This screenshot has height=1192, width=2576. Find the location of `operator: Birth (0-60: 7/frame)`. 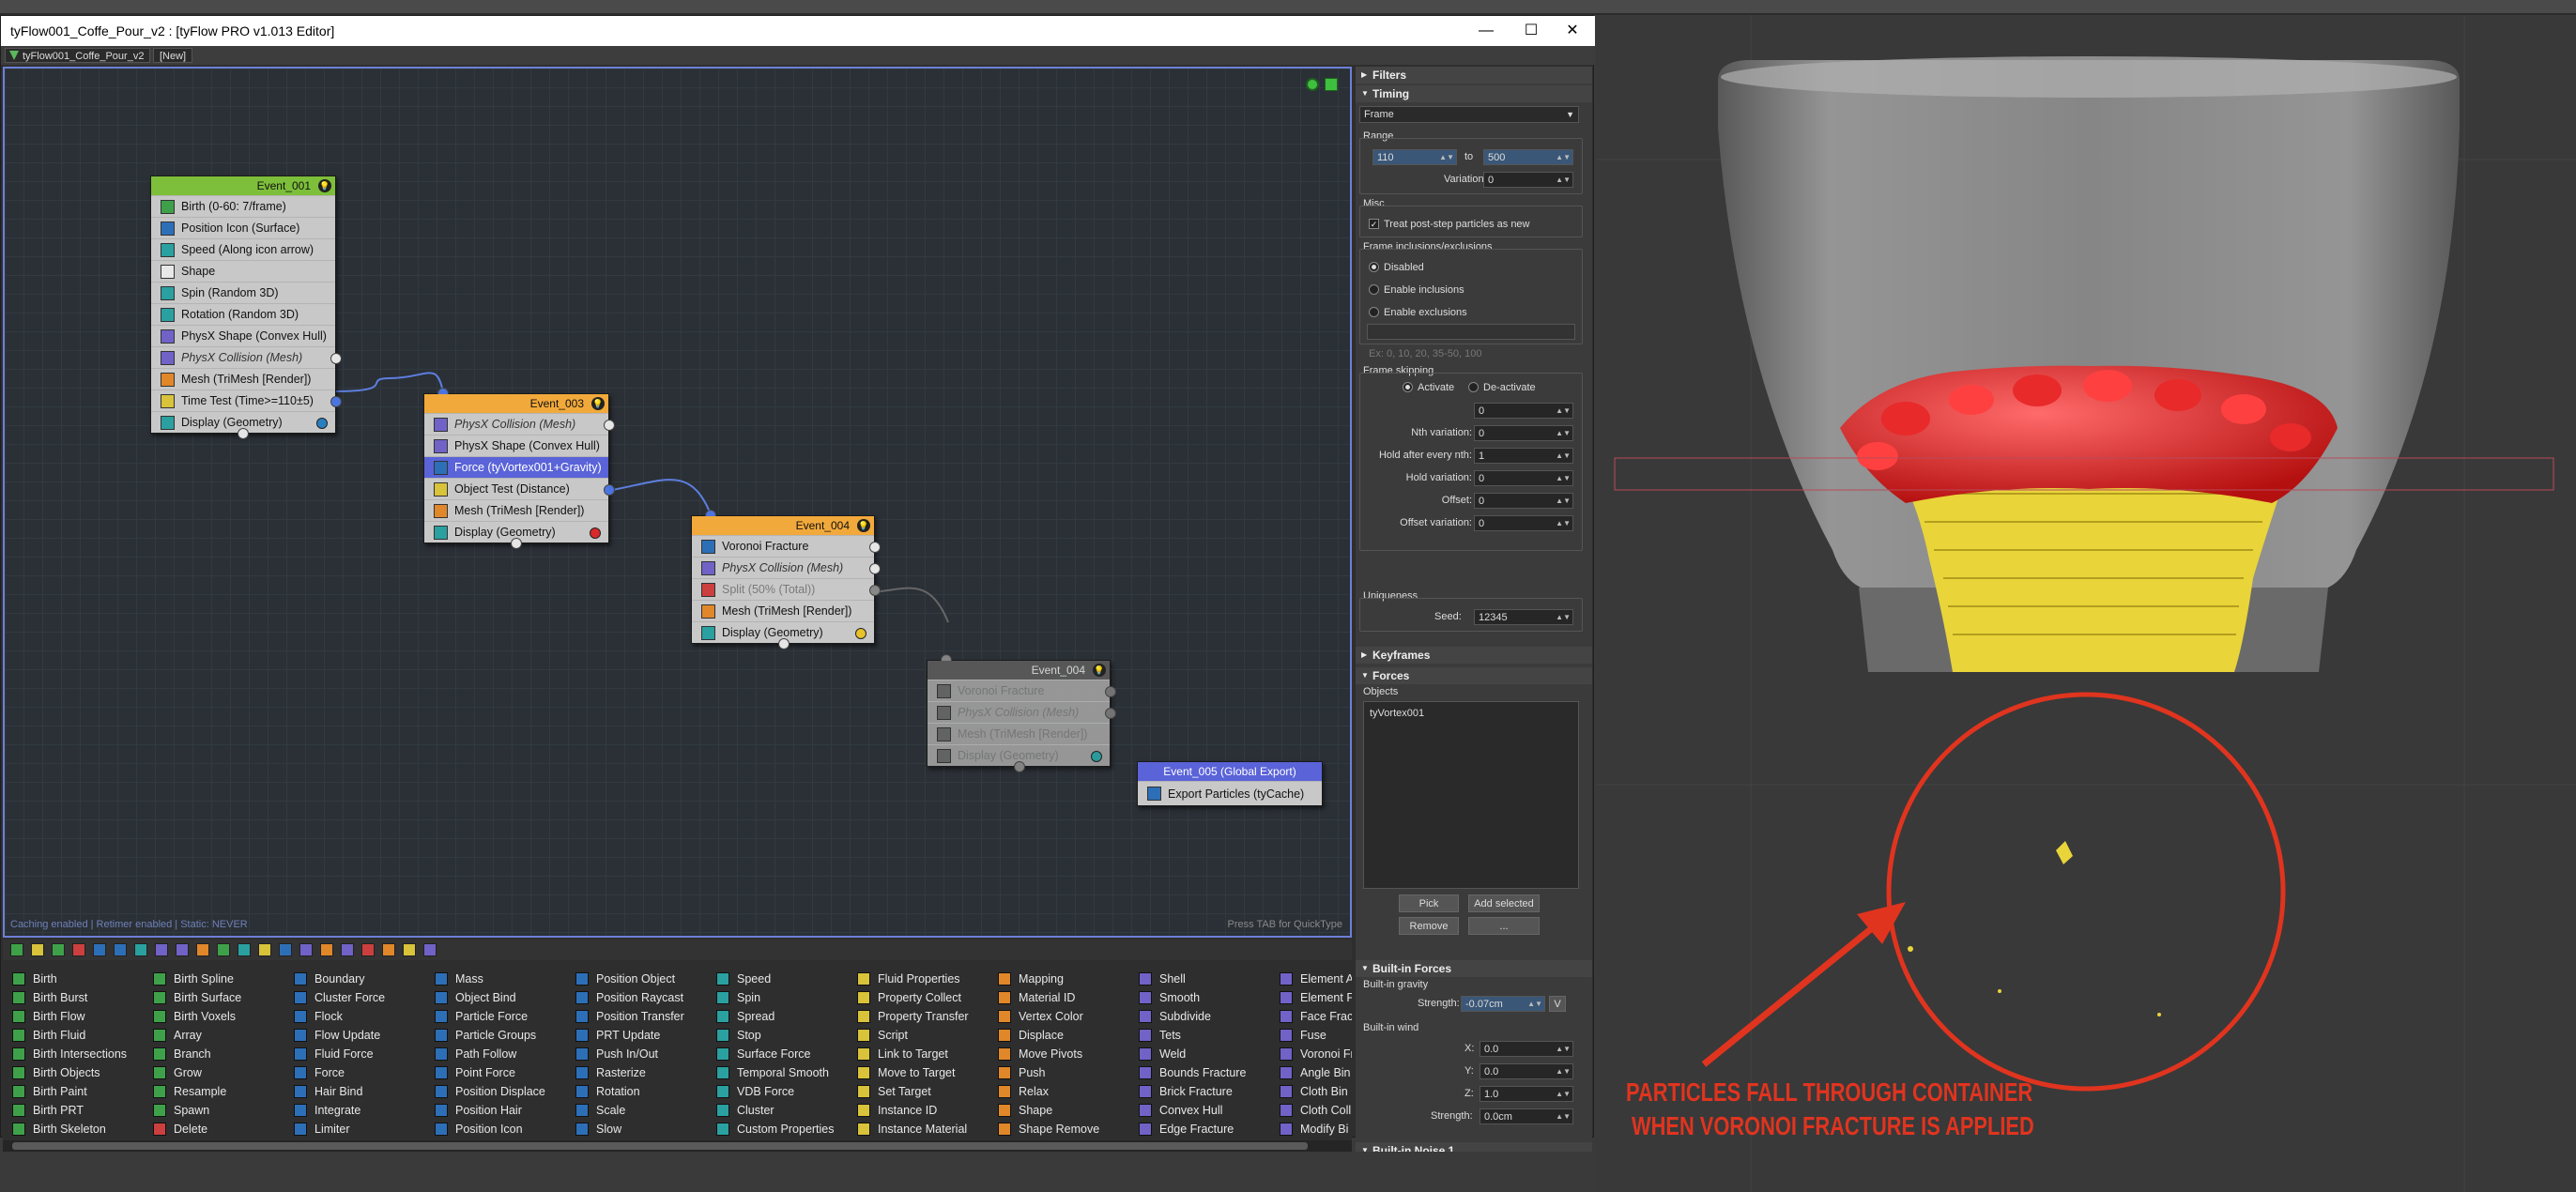

operator: Birth (0-60: 7/frame) is located at coordinates (243, 206).